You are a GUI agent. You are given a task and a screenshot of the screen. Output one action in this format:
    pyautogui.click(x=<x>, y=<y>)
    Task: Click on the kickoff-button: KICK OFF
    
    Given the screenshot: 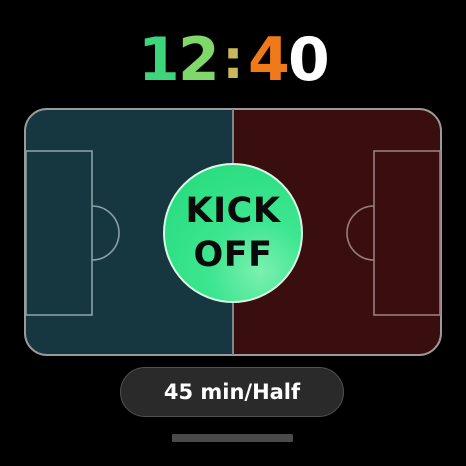 What is the action you would take?
    pyautogui.click(x=233, y=233)
    